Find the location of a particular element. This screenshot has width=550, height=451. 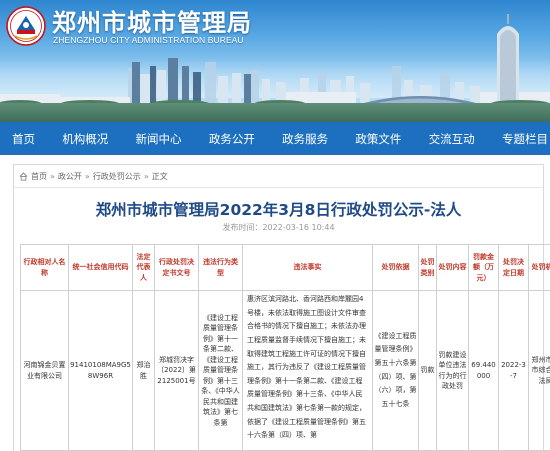

table-header-cell: 法定代表人 is located at coordinates (143, 267).